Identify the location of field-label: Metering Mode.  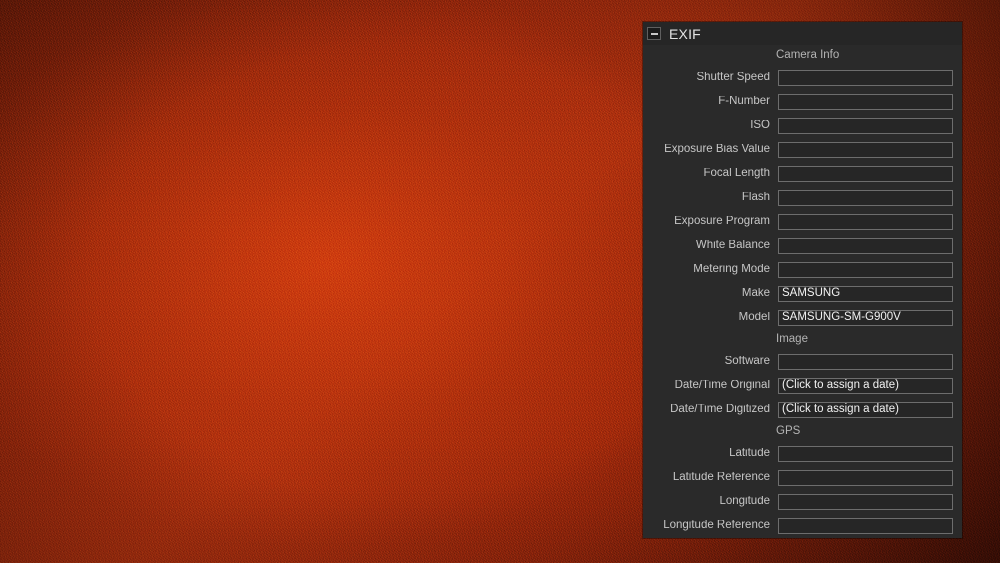
(731, 270).